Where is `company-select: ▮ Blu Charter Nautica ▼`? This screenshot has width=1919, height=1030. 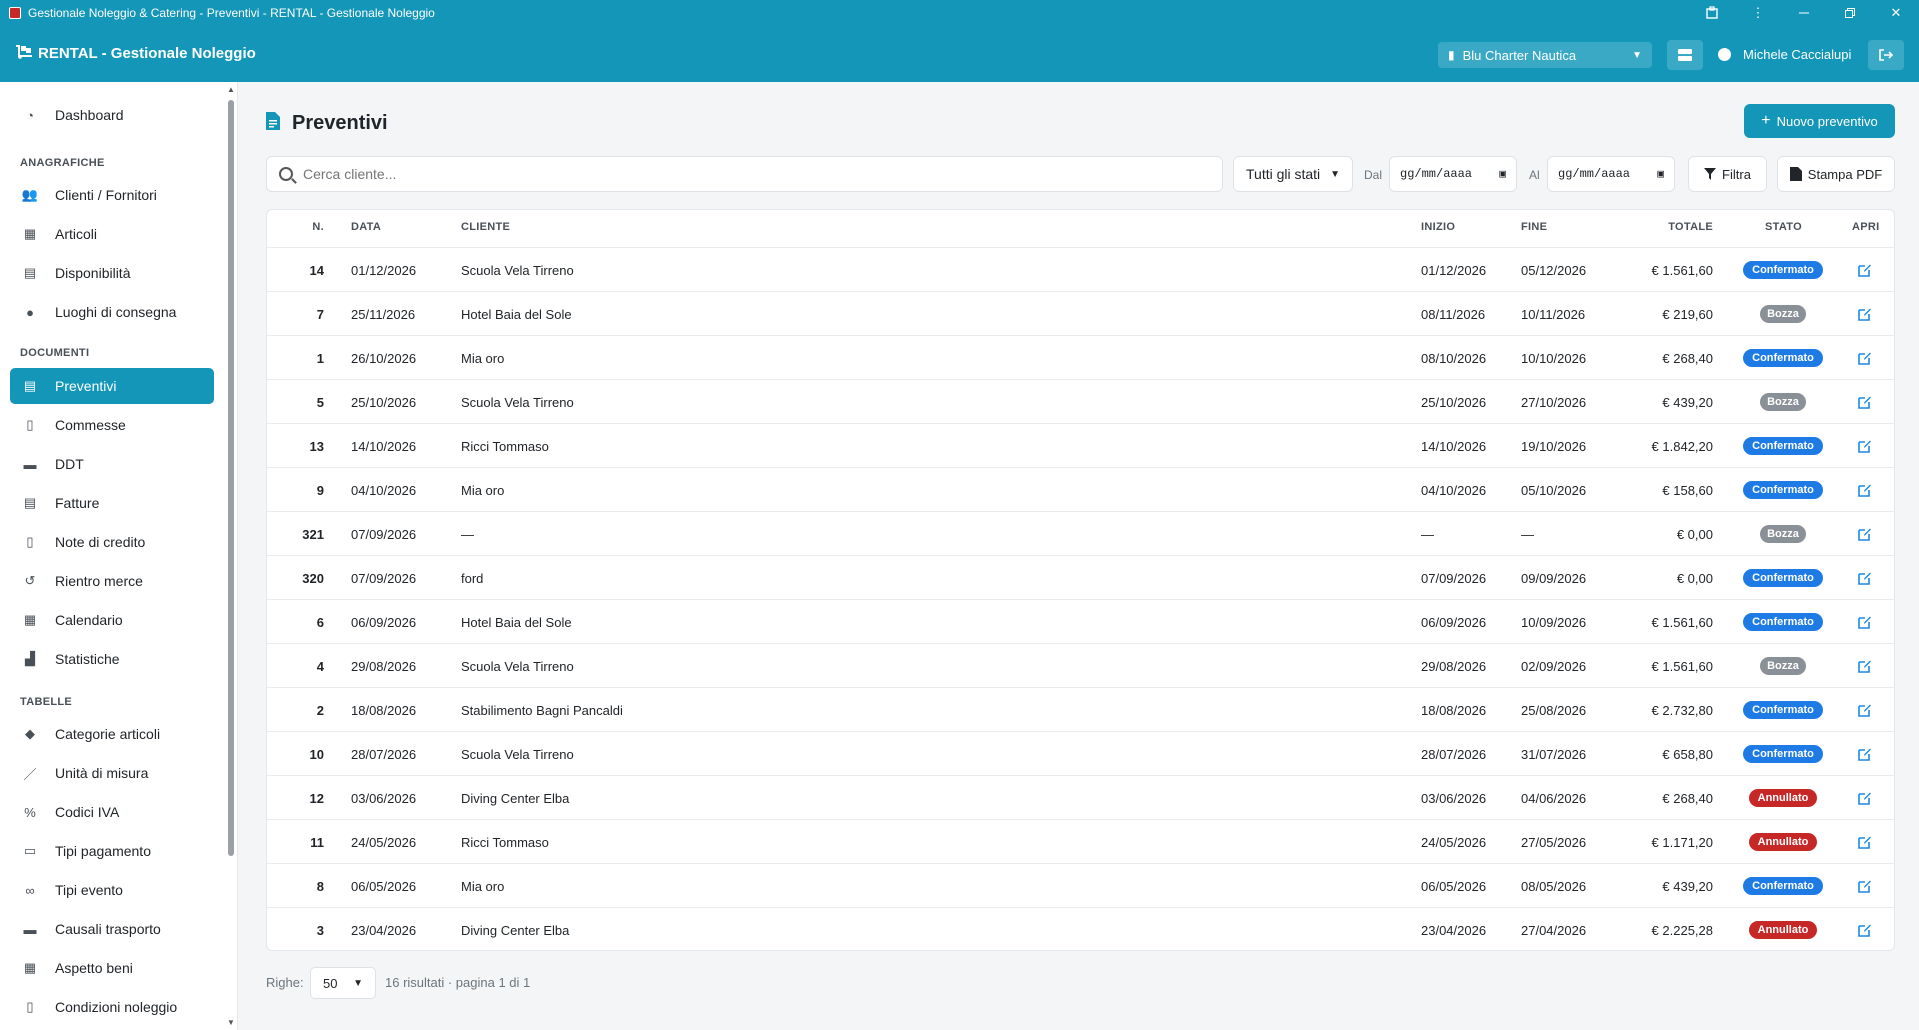
company-select: ▮ Blu Charter Nautica ▼ is located at coordinates (1545, 55).